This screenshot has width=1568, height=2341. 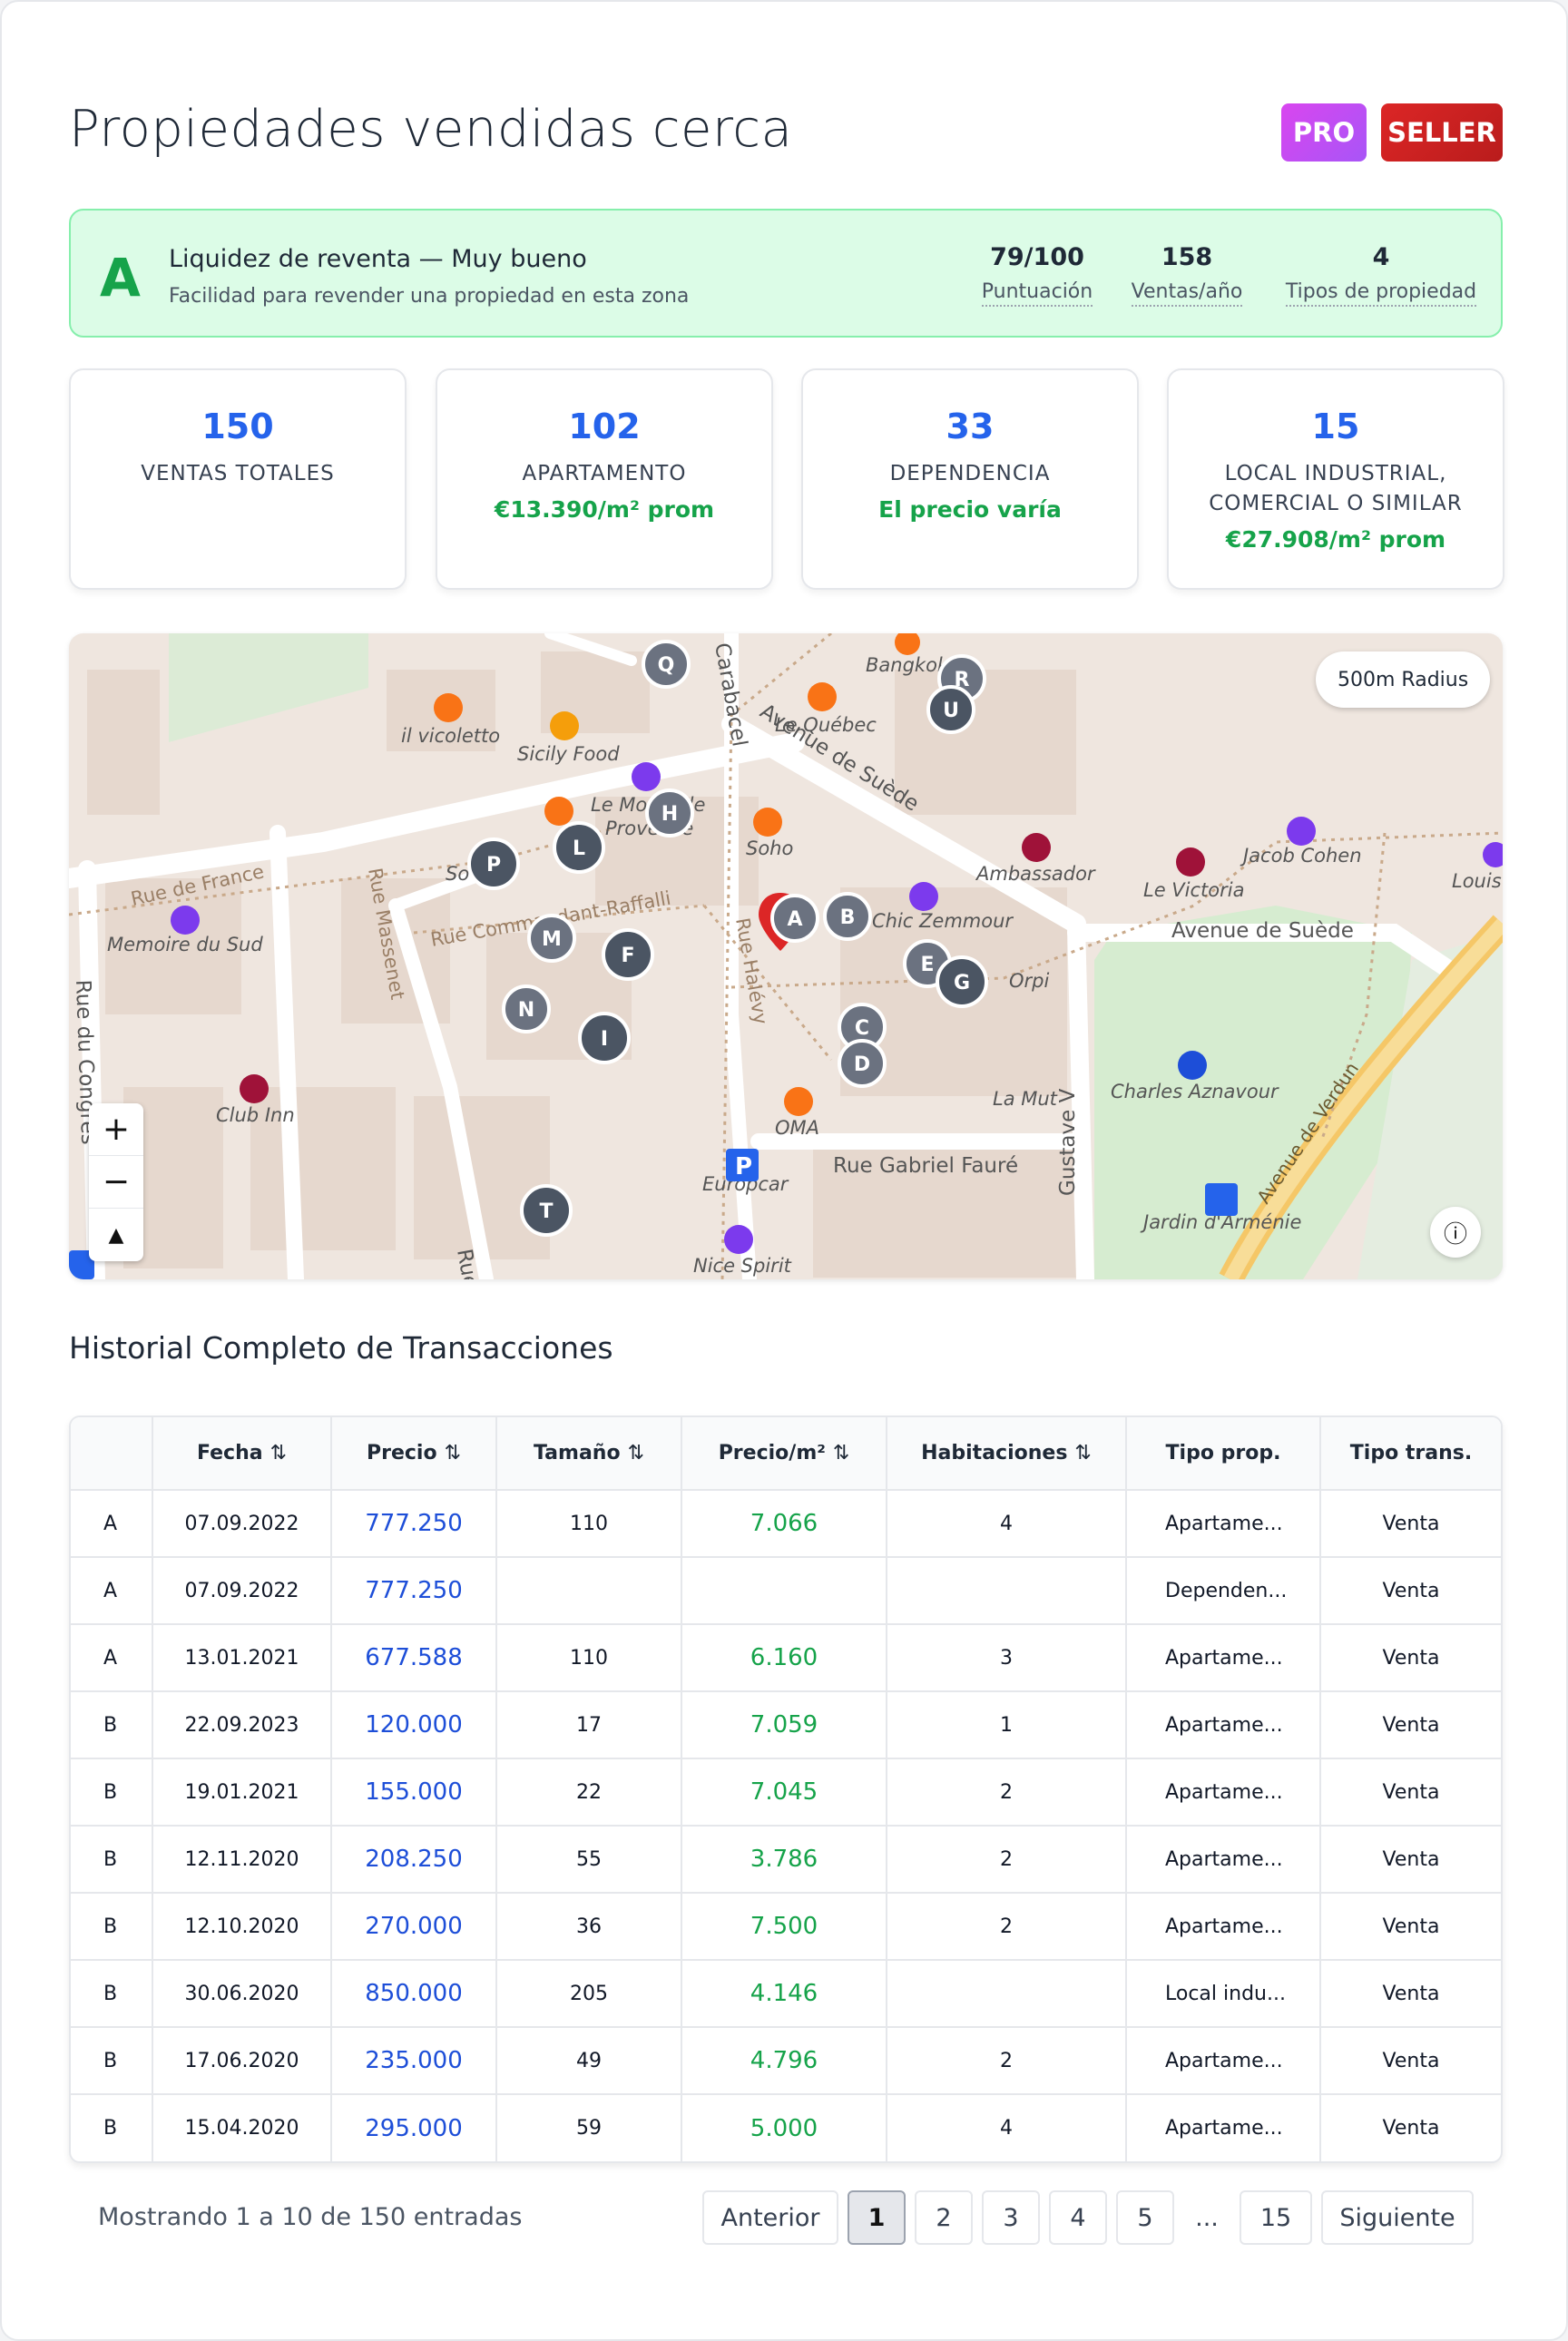 What do you see at coordinates (1007, 1524) in the screenshot?
I see `row-rooms: 4` at bounding box center [1007, 1524].